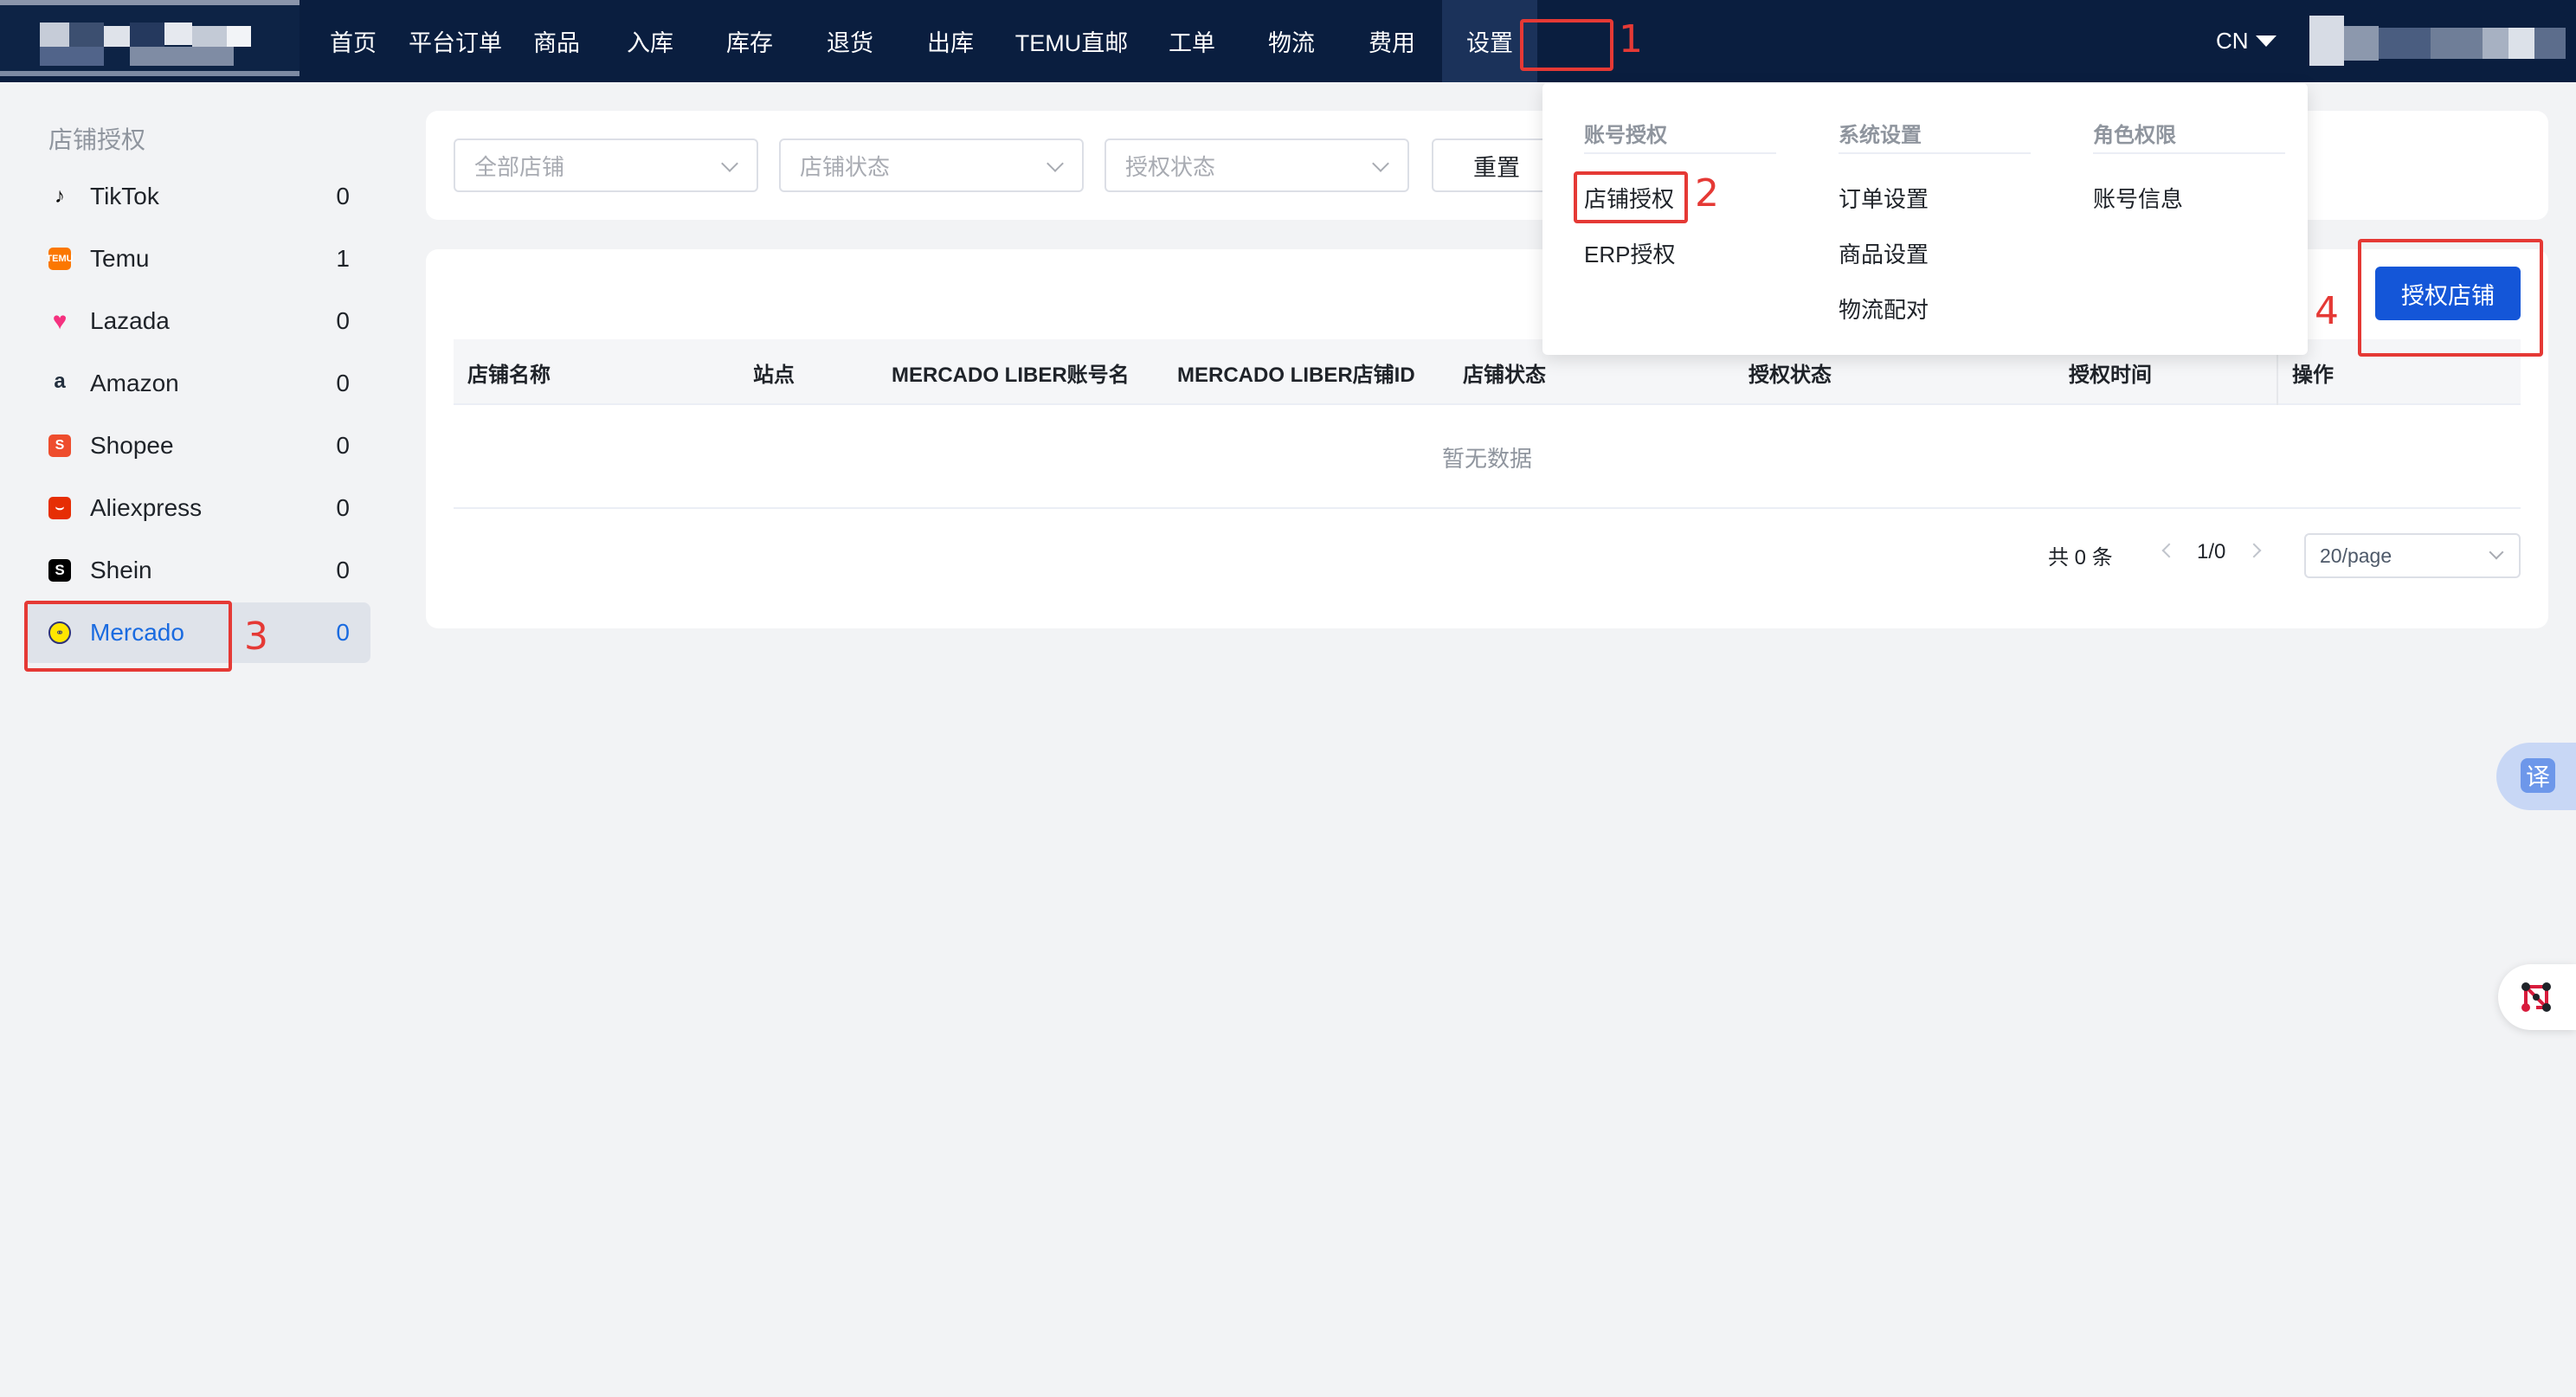  What do you see at coordinates (931, 165) in the screenshot?
I see `store-status-select: 店铺状态` at bounding box center [931, 165].